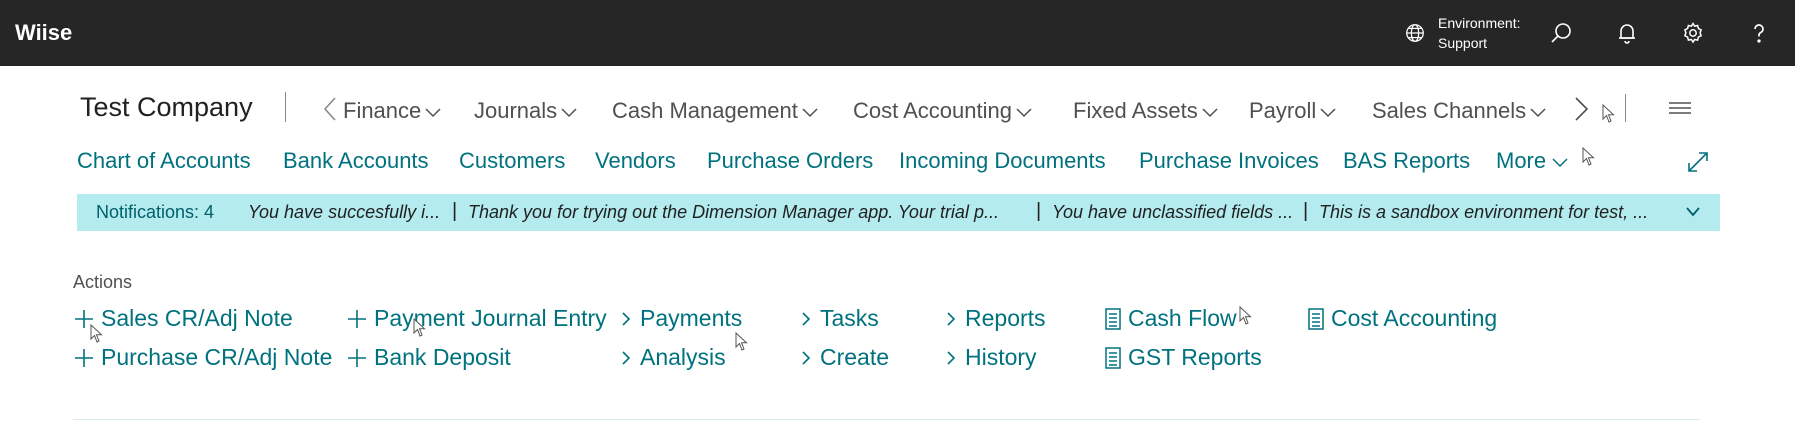 The image size is (1795, 421). What do you see at coordinates (155, 212) in the screenshot?
I see `notification-count: Notifications: 4` at bounding box center [155, 212].